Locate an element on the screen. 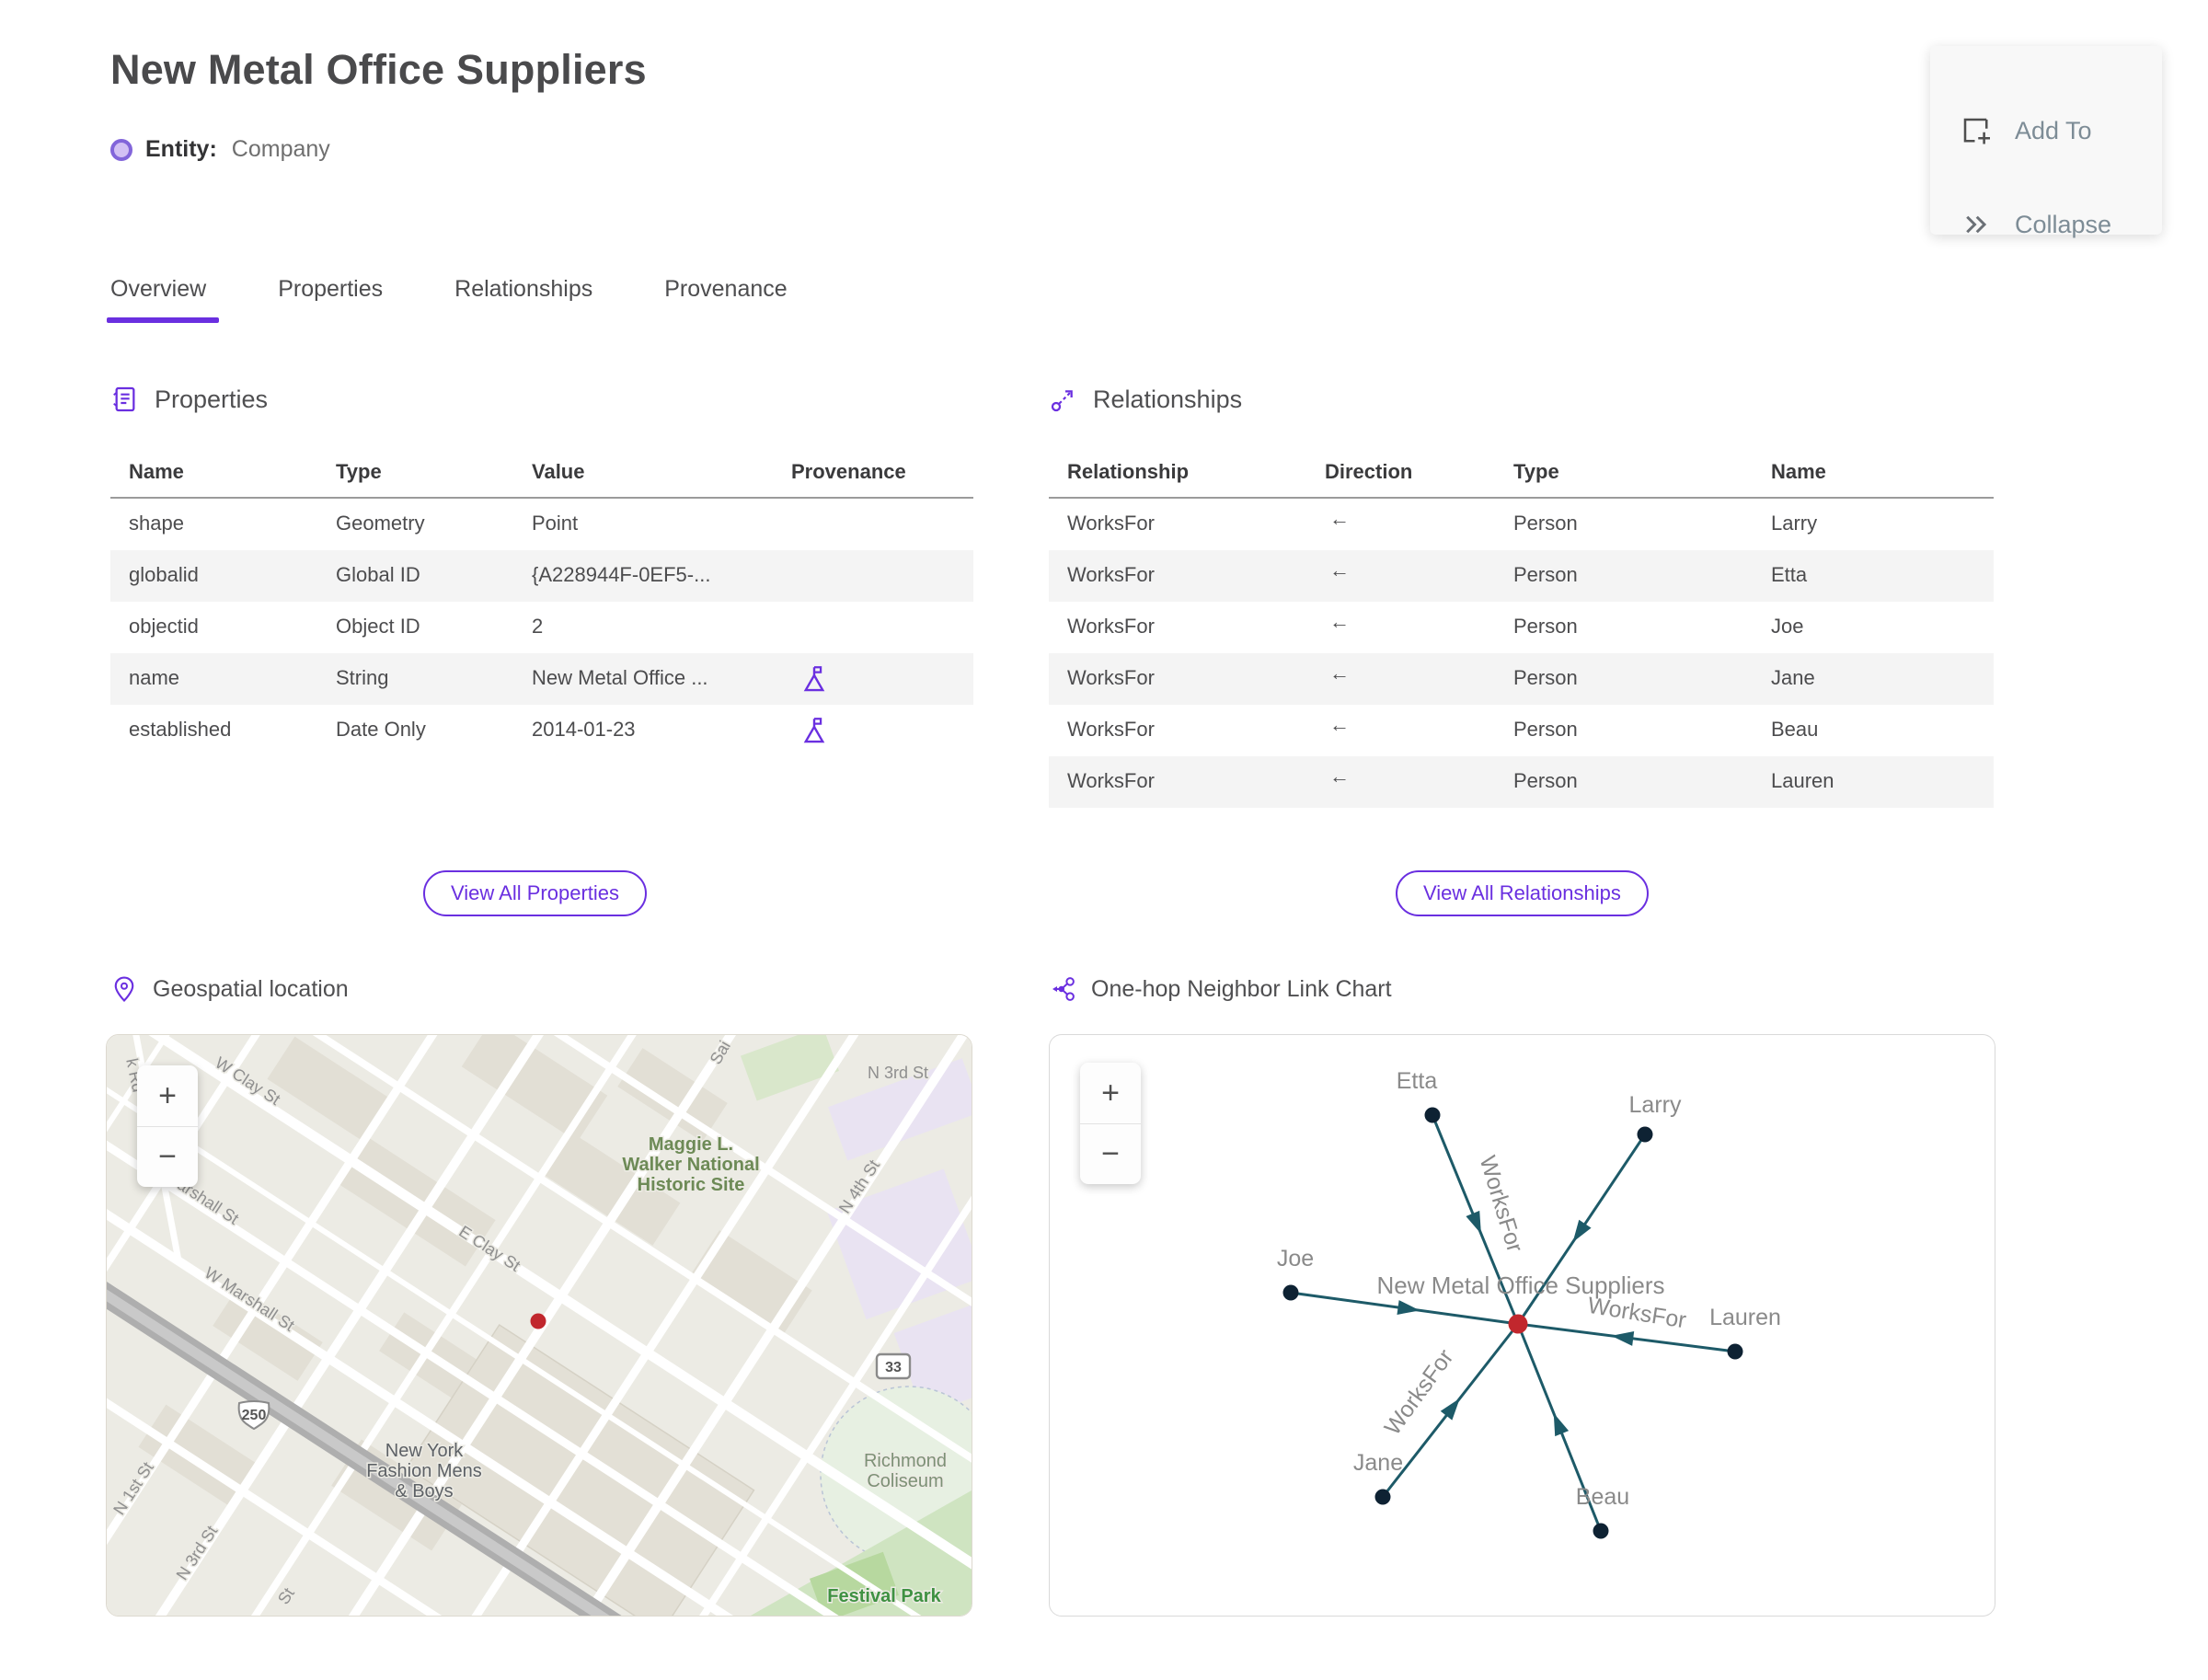 The width and height of the screenshot is (2208, 1680). table-row: objectid Object ID 2 is located at coordinates (541, 627).